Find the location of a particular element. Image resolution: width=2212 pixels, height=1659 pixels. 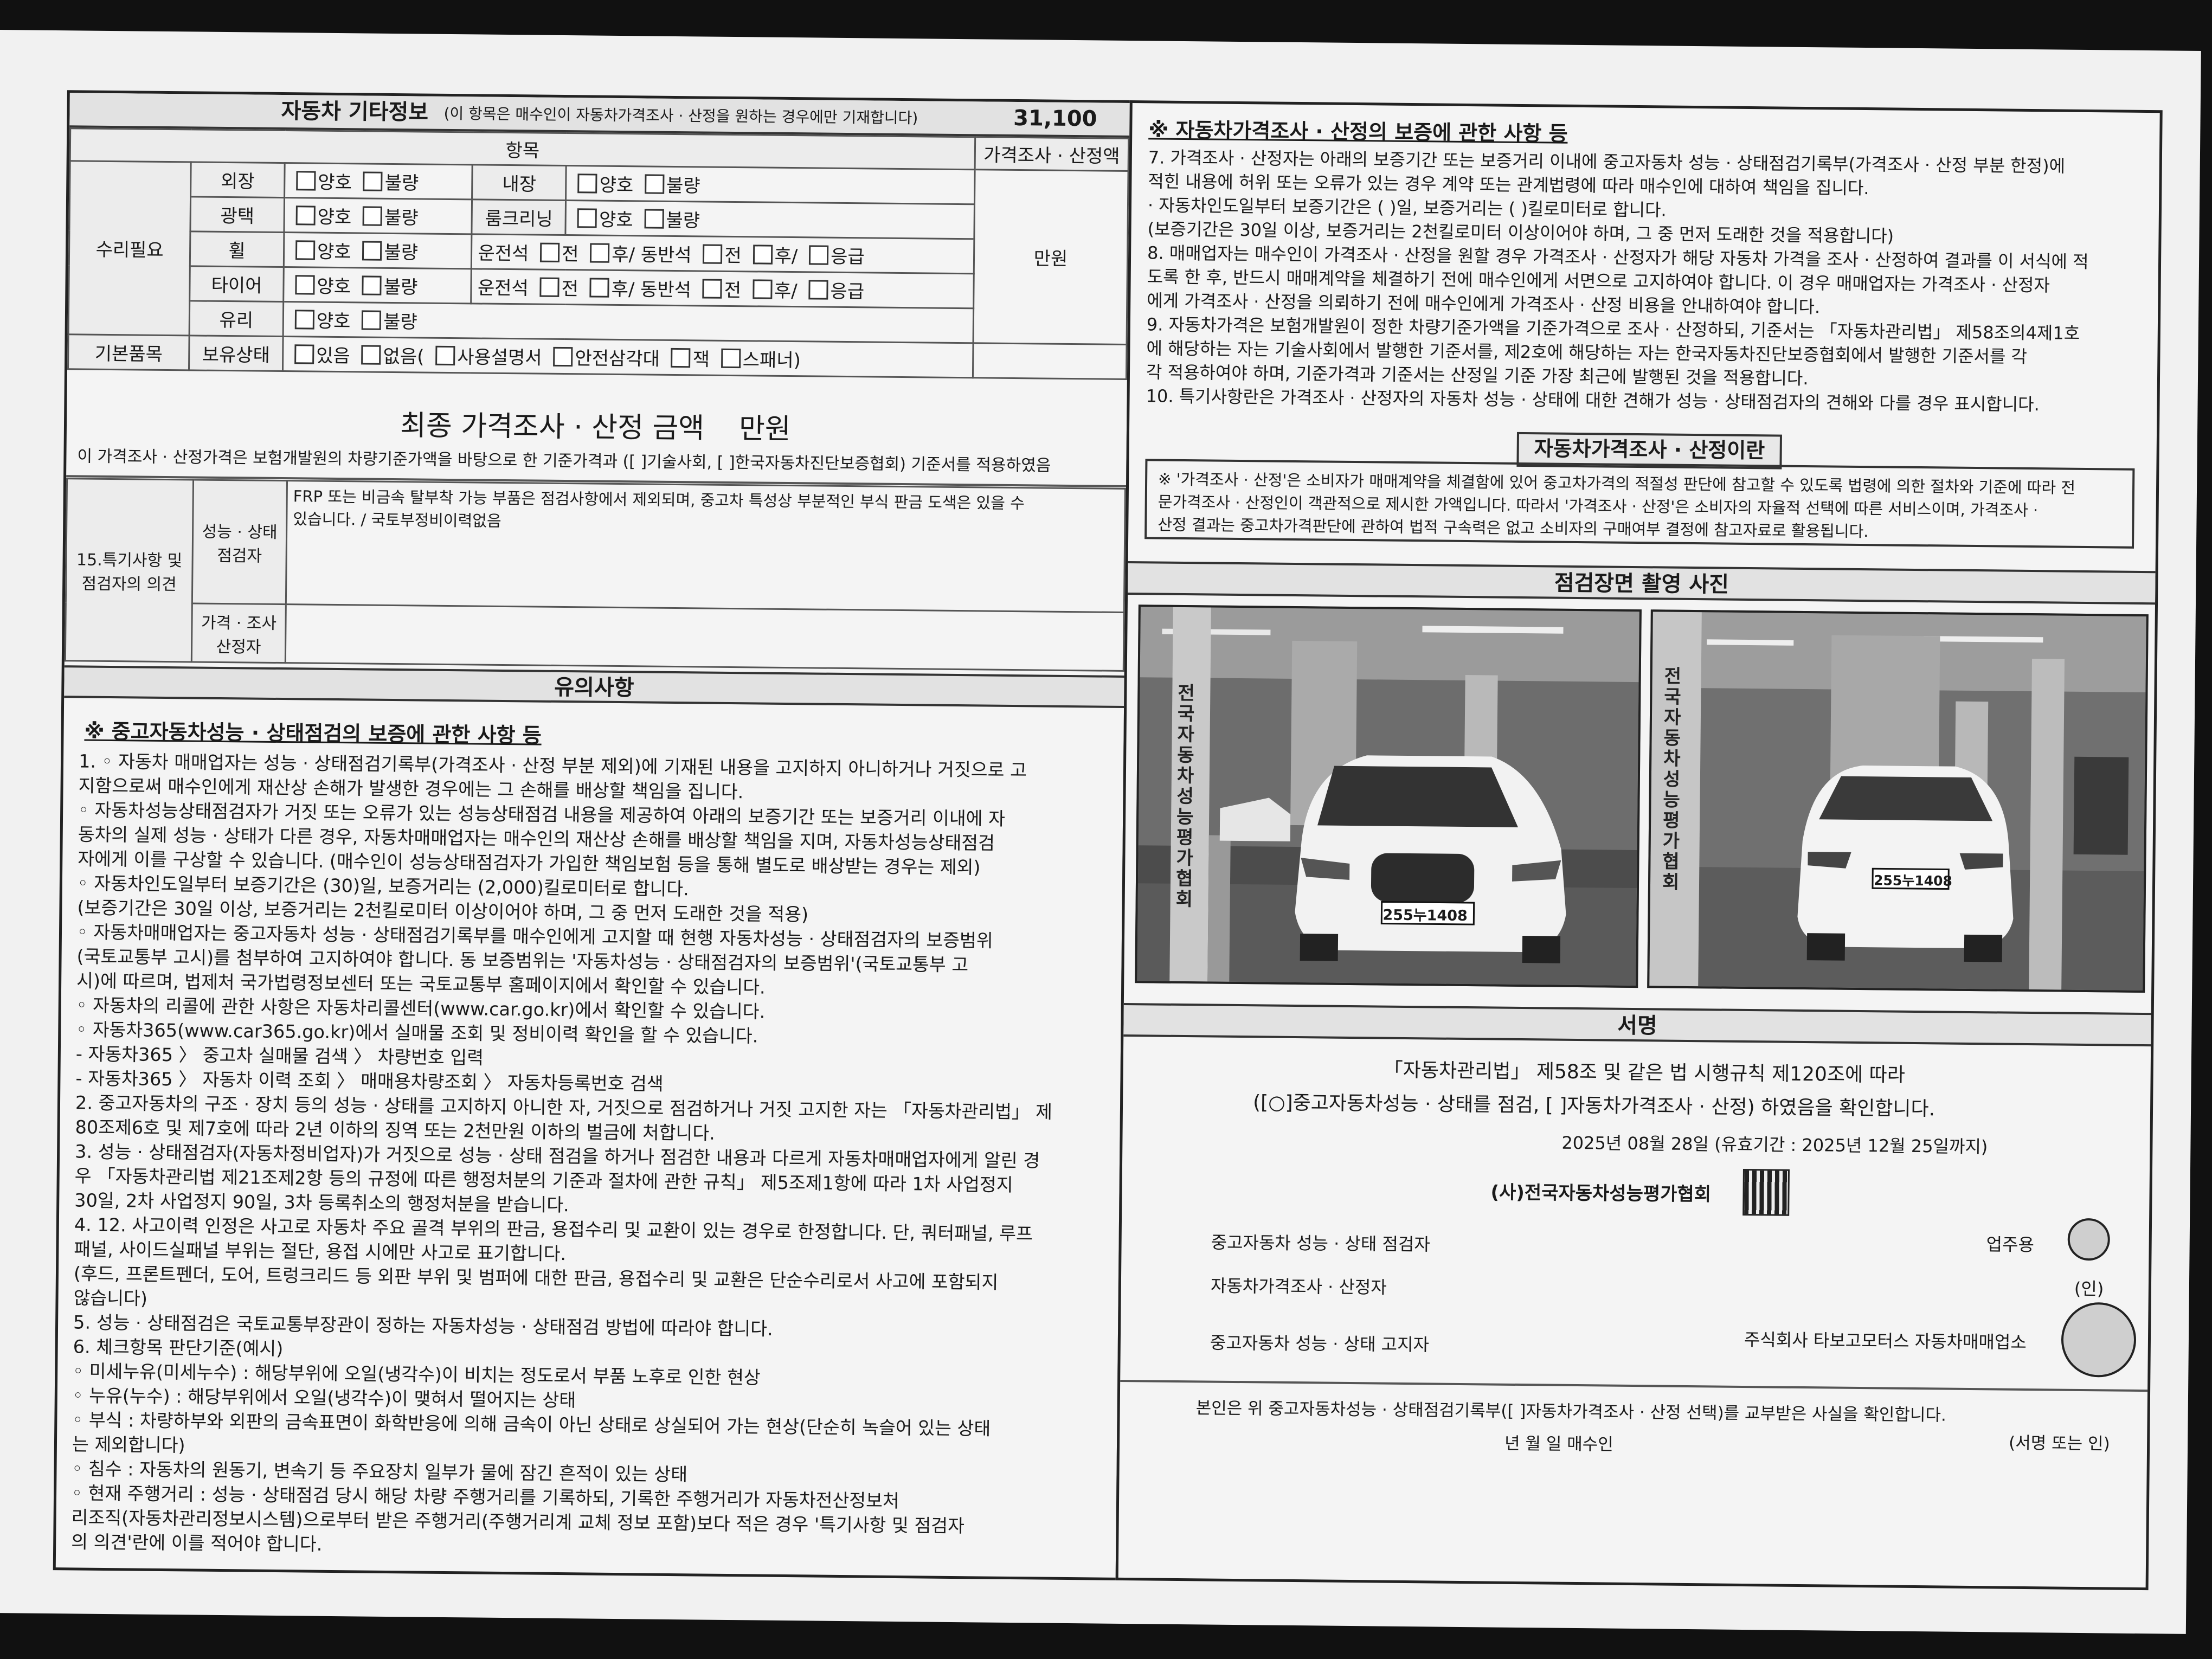

manual-label: 사용설명서 is located at coordinates (499, 357).